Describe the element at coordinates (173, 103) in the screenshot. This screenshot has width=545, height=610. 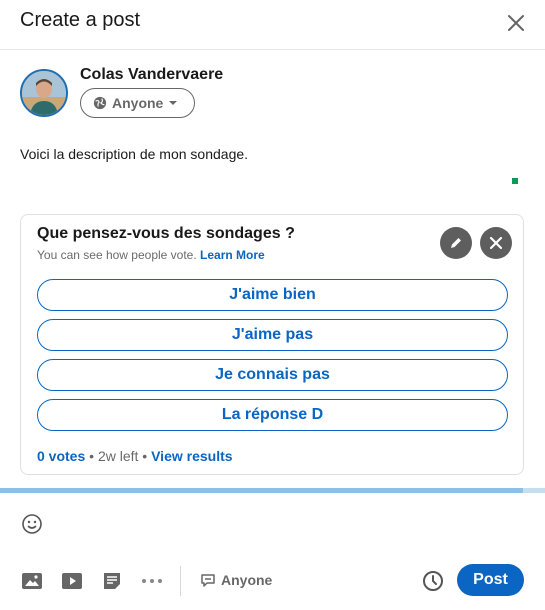
I see `caret-down-icon` at that location.